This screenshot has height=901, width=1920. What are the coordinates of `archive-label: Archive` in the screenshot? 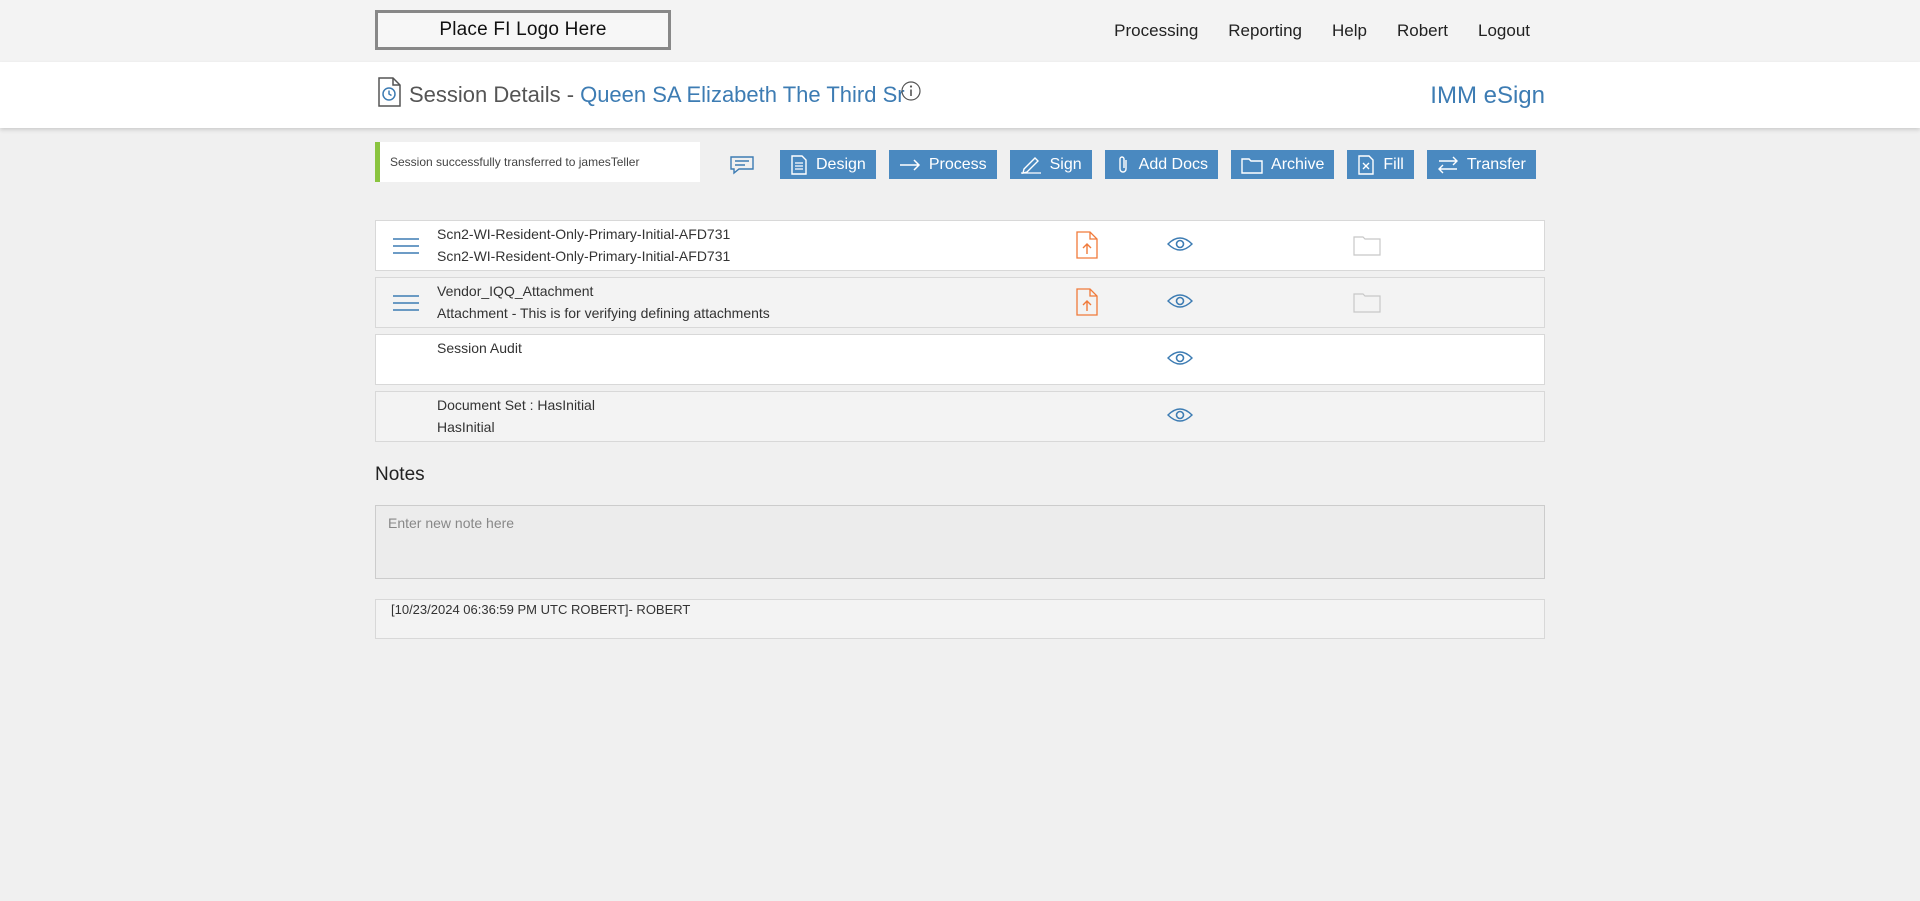 It's located at (1298, 164).